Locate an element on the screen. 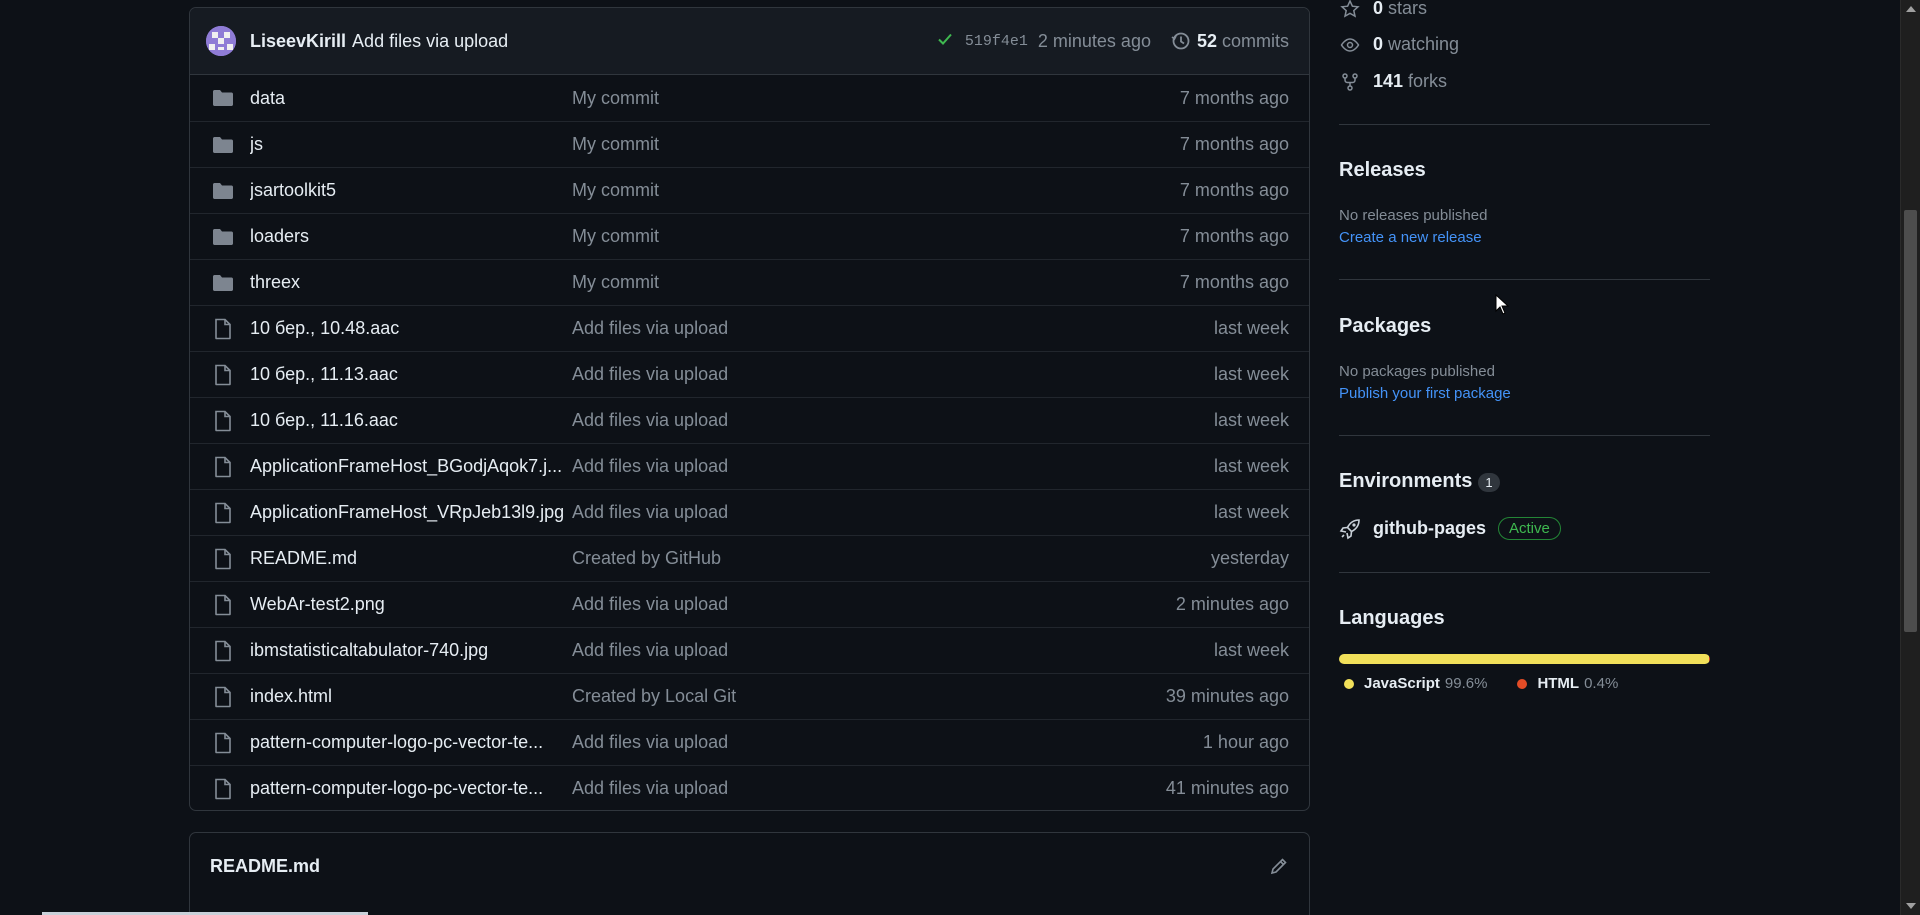 Image resolution: width=1920 pixels, height=915 pixels. file-row: README.md Created by GitHub yesterday is located at coordinates (749, 558).